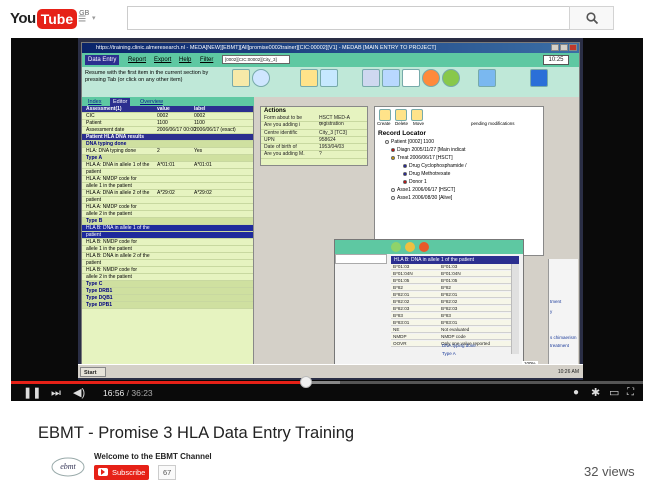  What do you see at coordinates (539, 78) in the screenshot?
I see `screen-icon` at bounding box center [539, 78].